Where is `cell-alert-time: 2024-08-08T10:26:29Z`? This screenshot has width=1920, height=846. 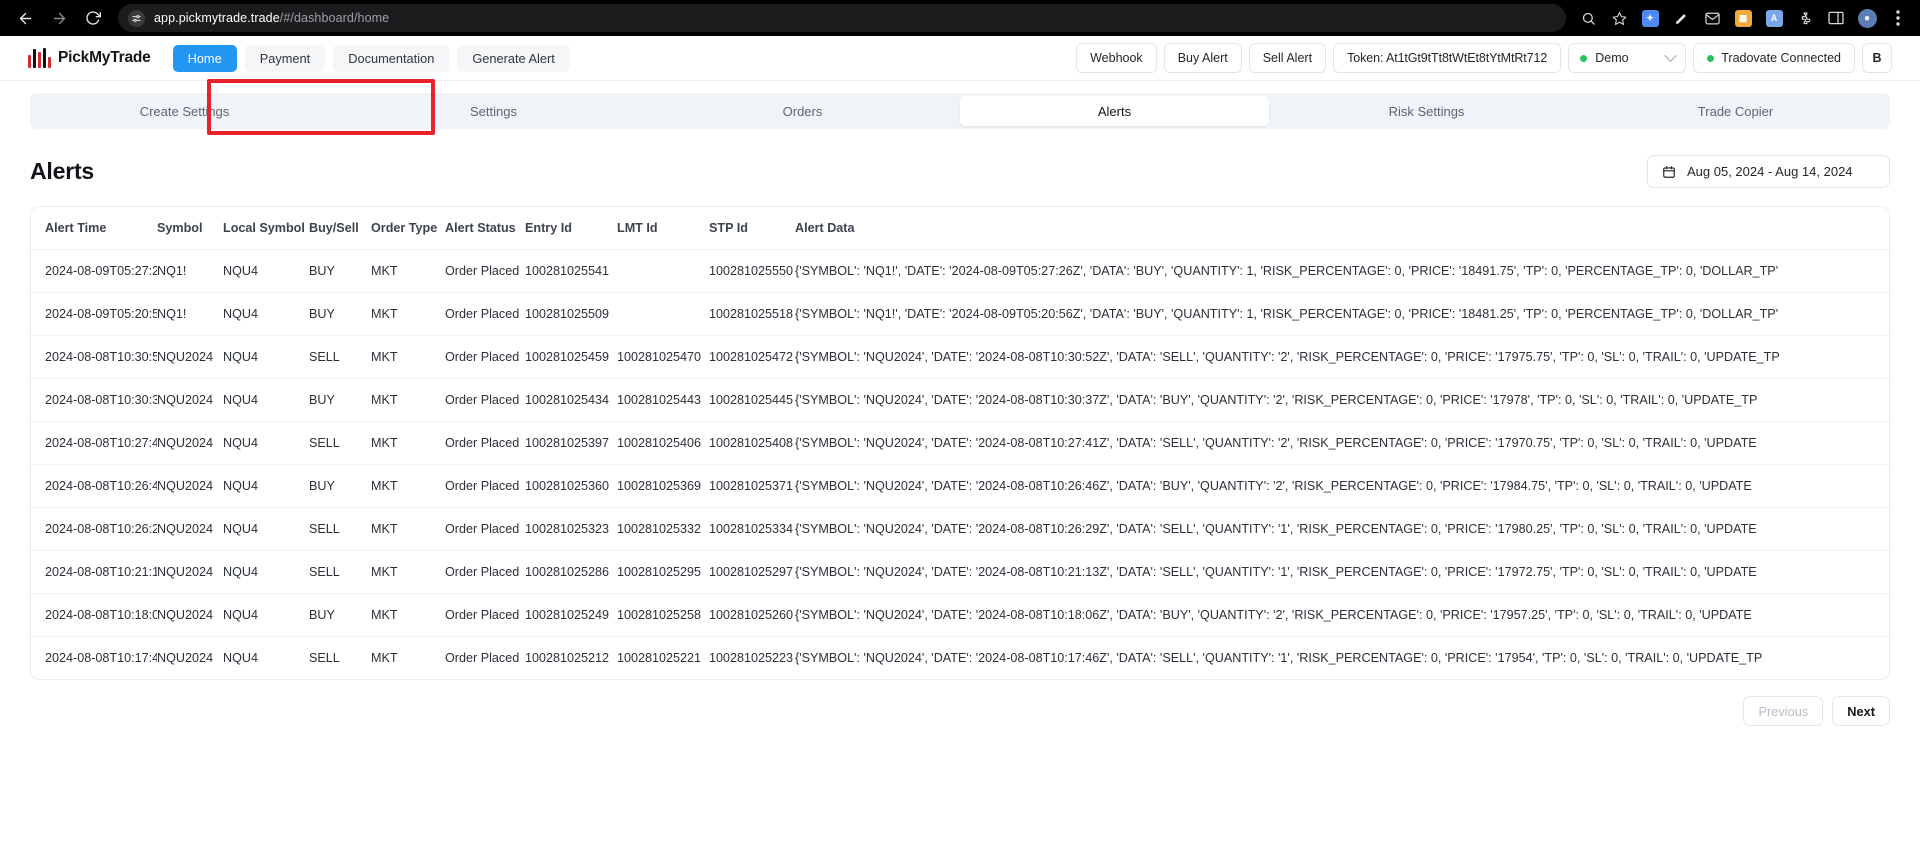 cell-alert-time: 2024-08-08T10:26:29Z is located at coordinates (94, 529).